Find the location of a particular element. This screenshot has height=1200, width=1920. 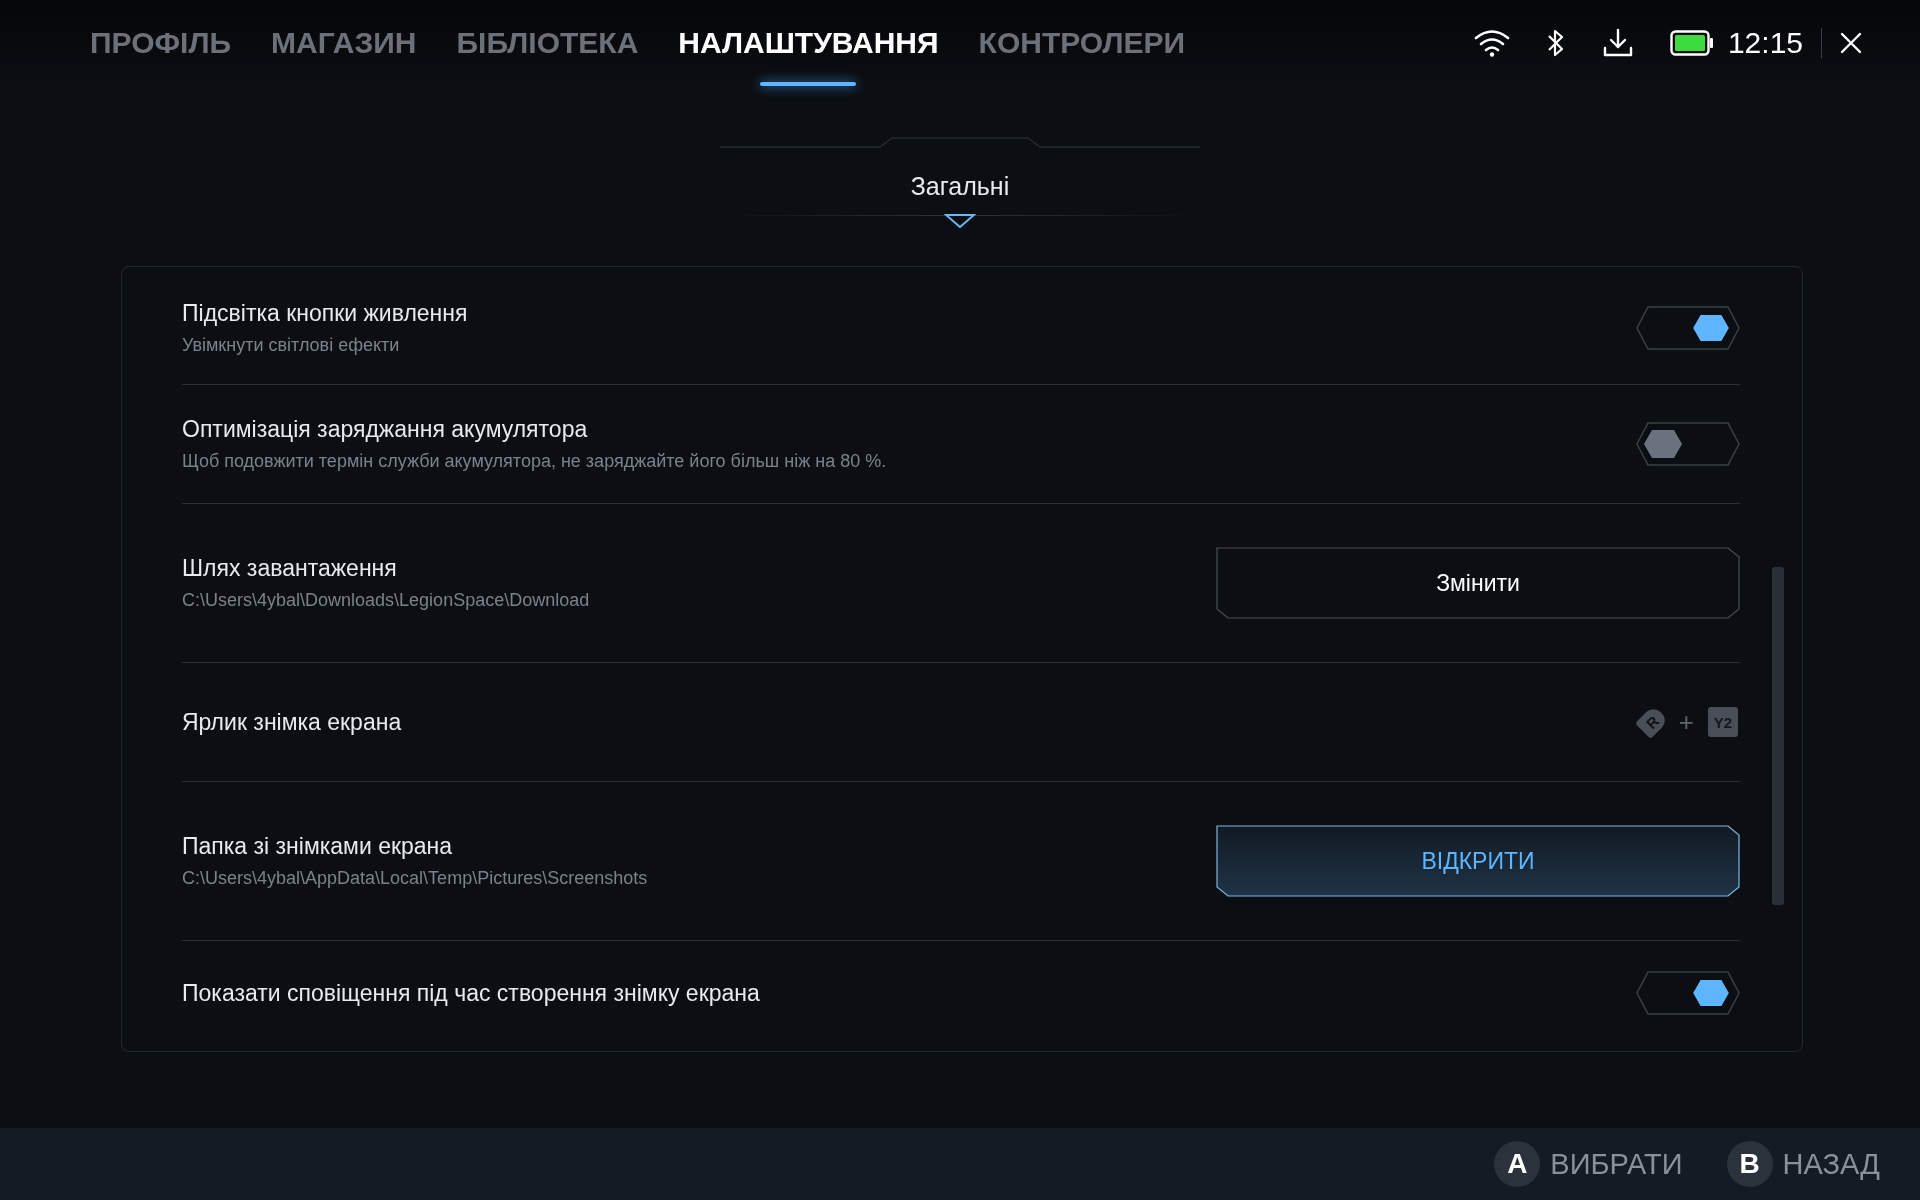

setting-description: Щоб подовжити термін служби акумулятора, не заряджайте його більш ніж на 80 %. is located at coordinates (535, 461).